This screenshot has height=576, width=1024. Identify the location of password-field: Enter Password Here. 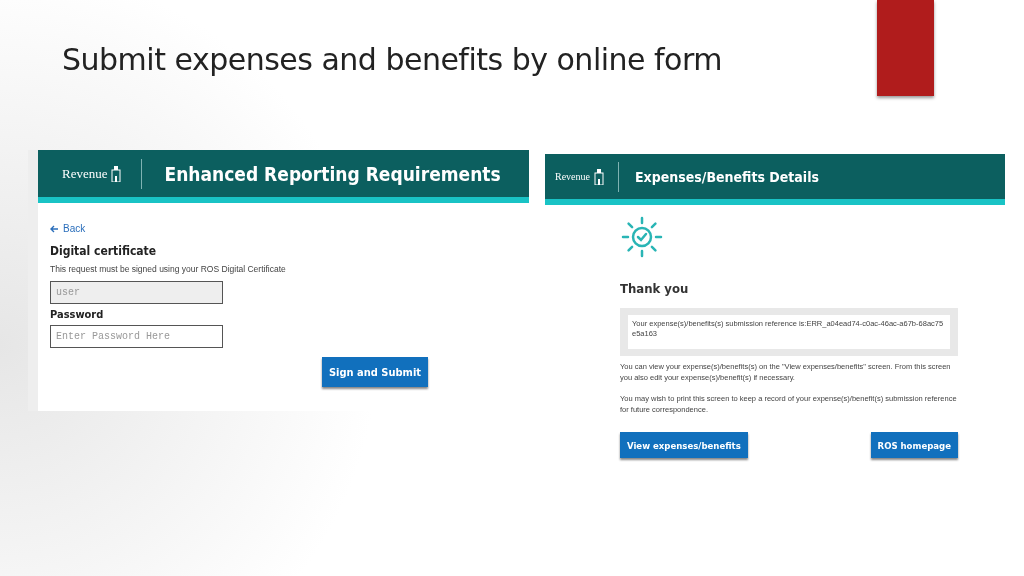
(136, 336).